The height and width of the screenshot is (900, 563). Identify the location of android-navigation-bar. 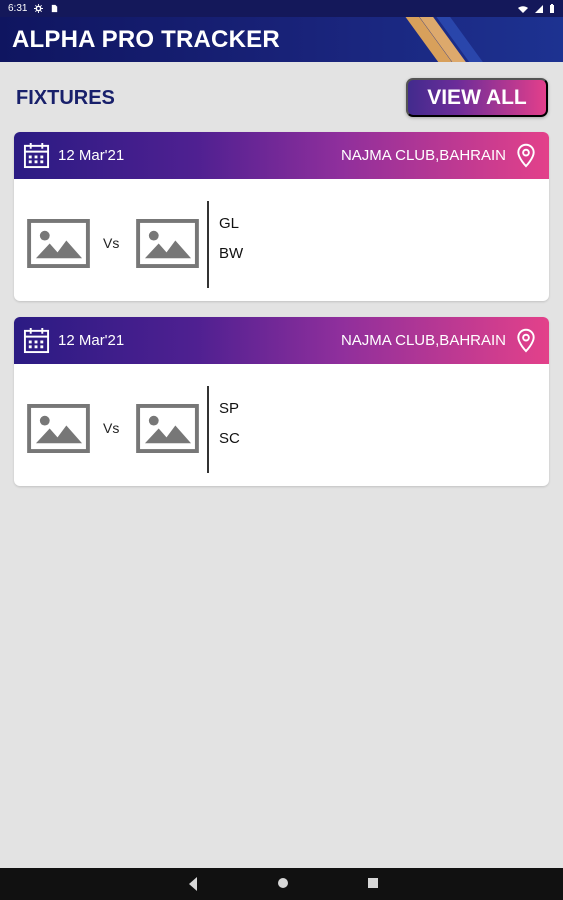
(281, 884).